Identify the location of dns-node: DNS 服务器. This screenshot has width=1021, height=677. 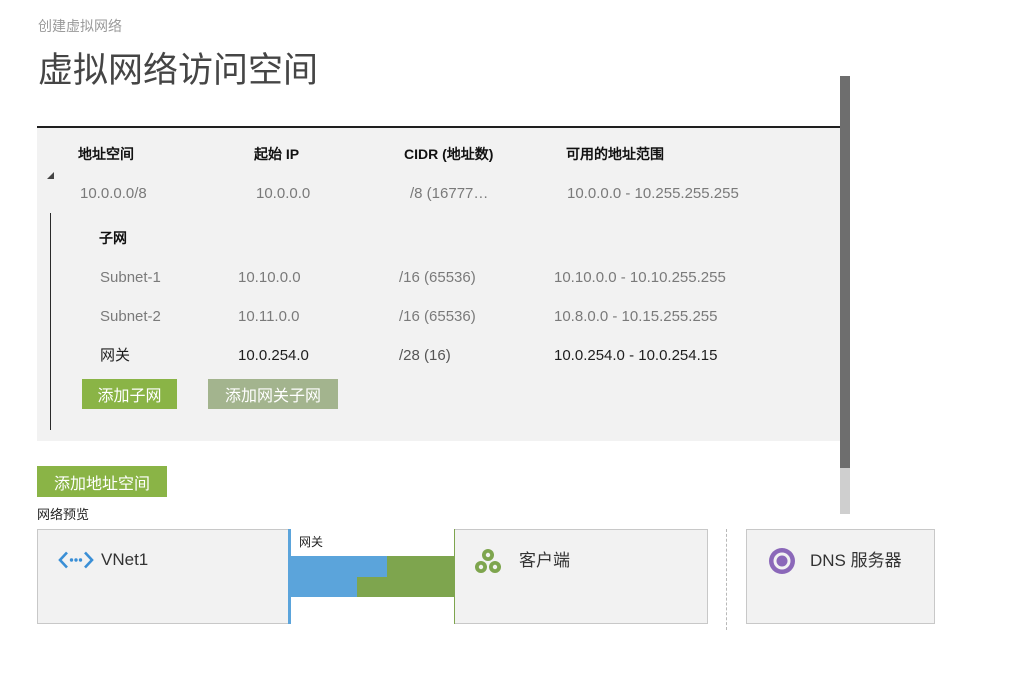
(840, 576).